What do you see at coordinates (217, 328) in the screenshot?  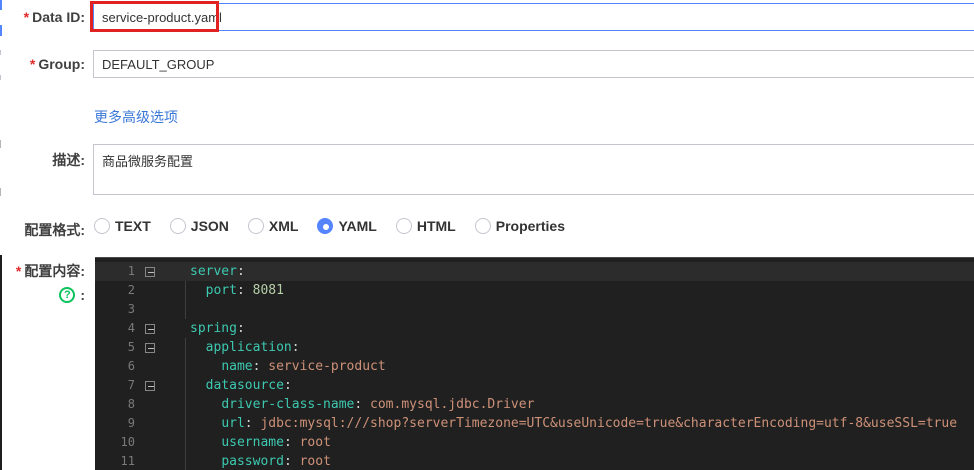 I see `code-text: spring:` at bounding box center [217, 328].